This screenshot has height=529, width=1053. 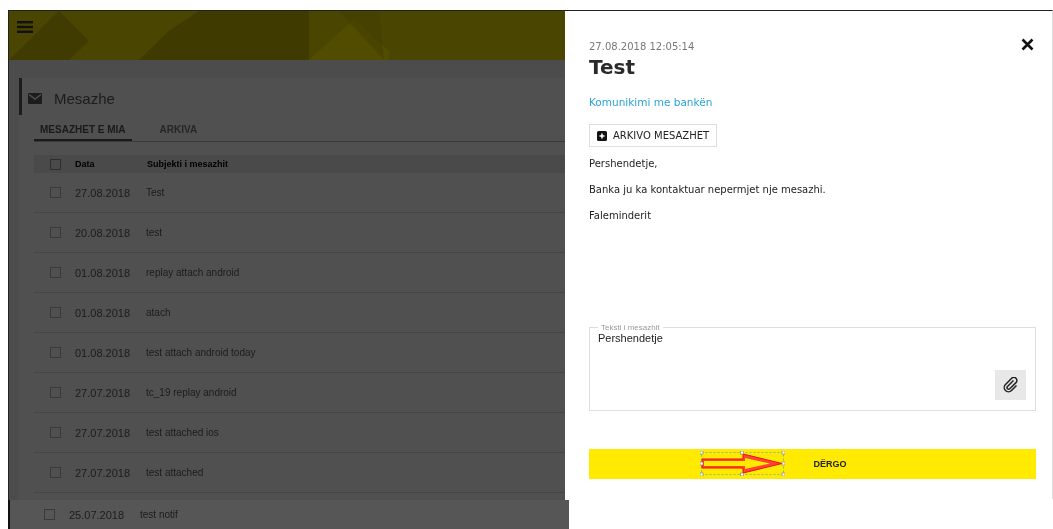 What do you see at coordinates (35, 98) in the screenshot?
I see `mail-icon` at bounding box center [35, 98].